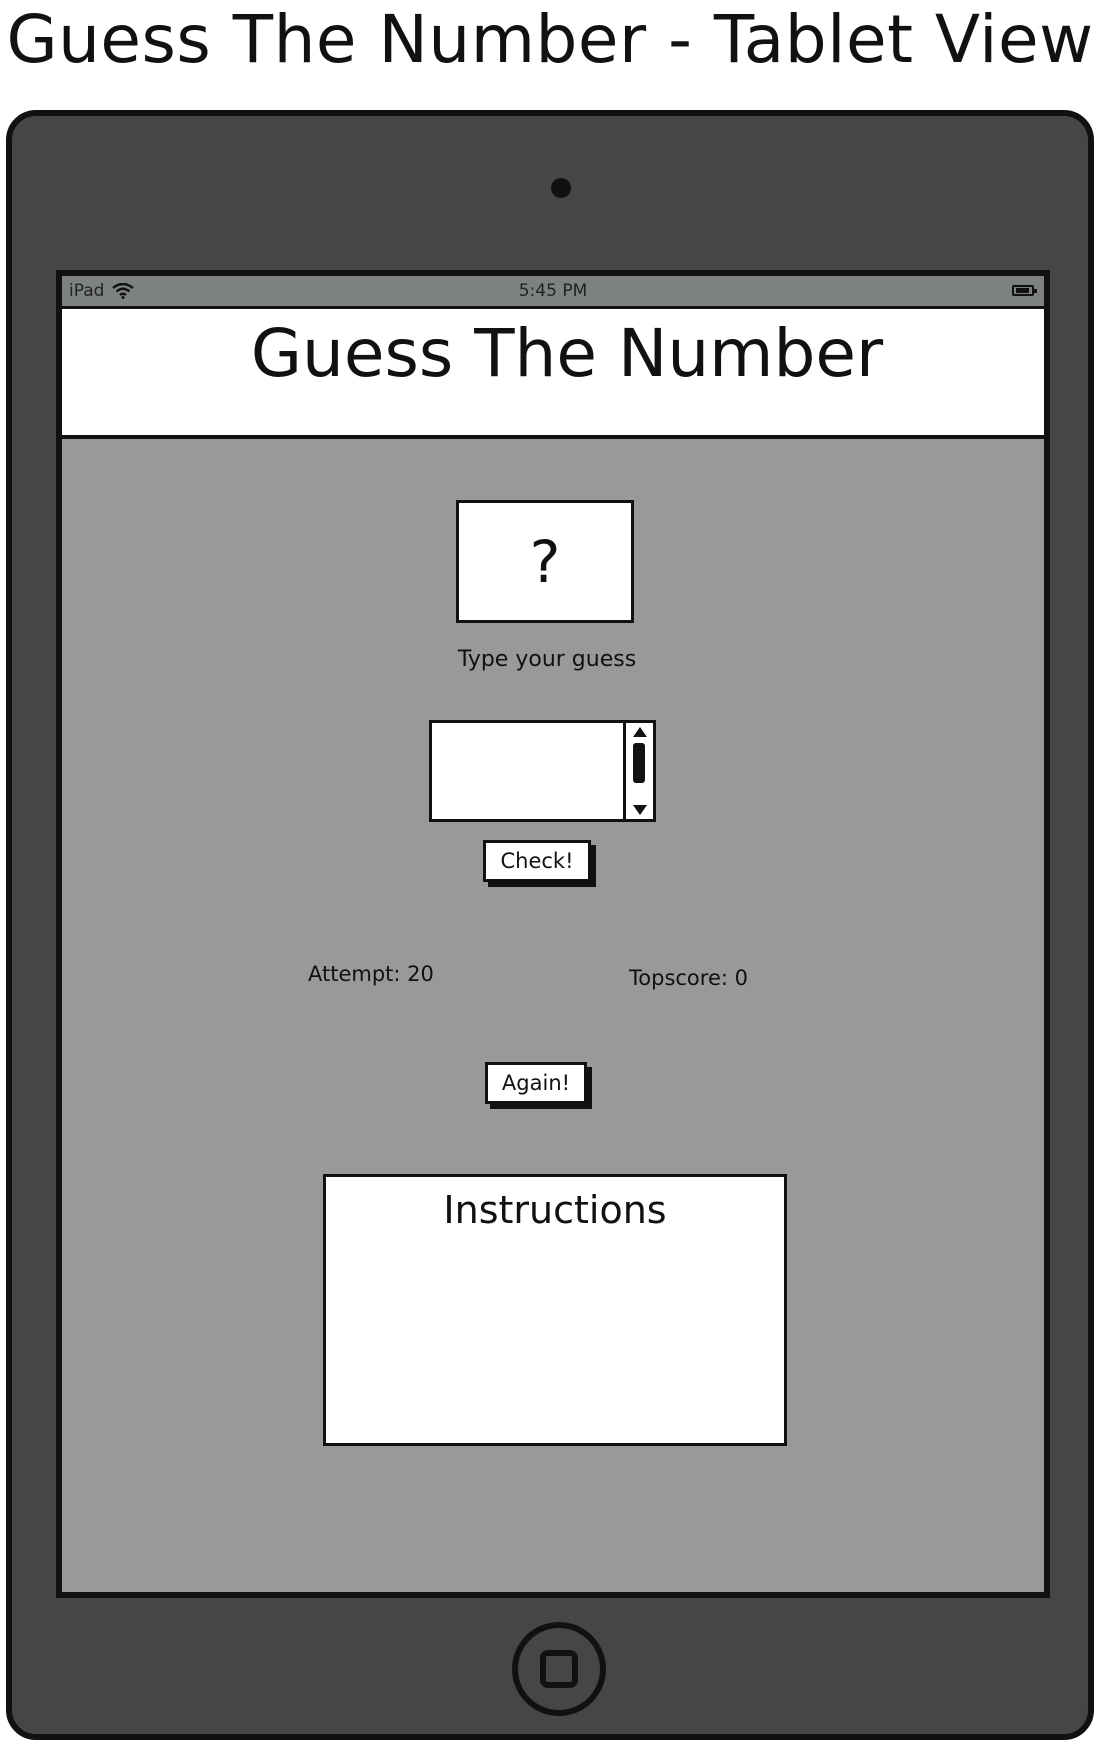 The height and width of the screenshot is (1746, 1100). I want to click on guess-input, so click(527, 771).